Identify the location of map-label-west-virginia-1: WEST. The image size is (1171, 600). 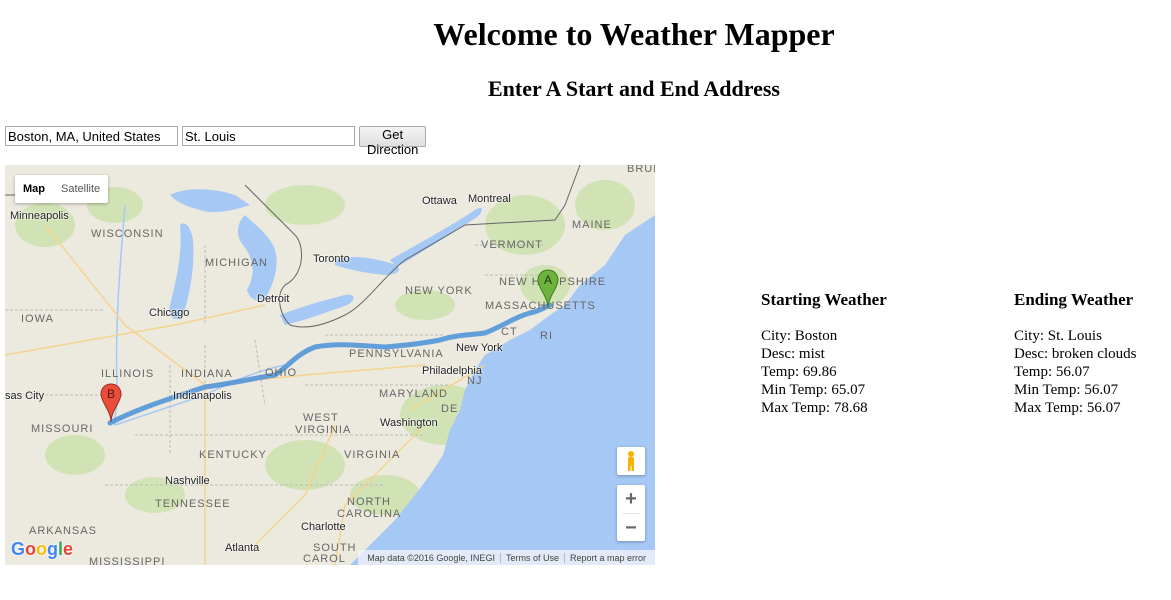
(321, 418).